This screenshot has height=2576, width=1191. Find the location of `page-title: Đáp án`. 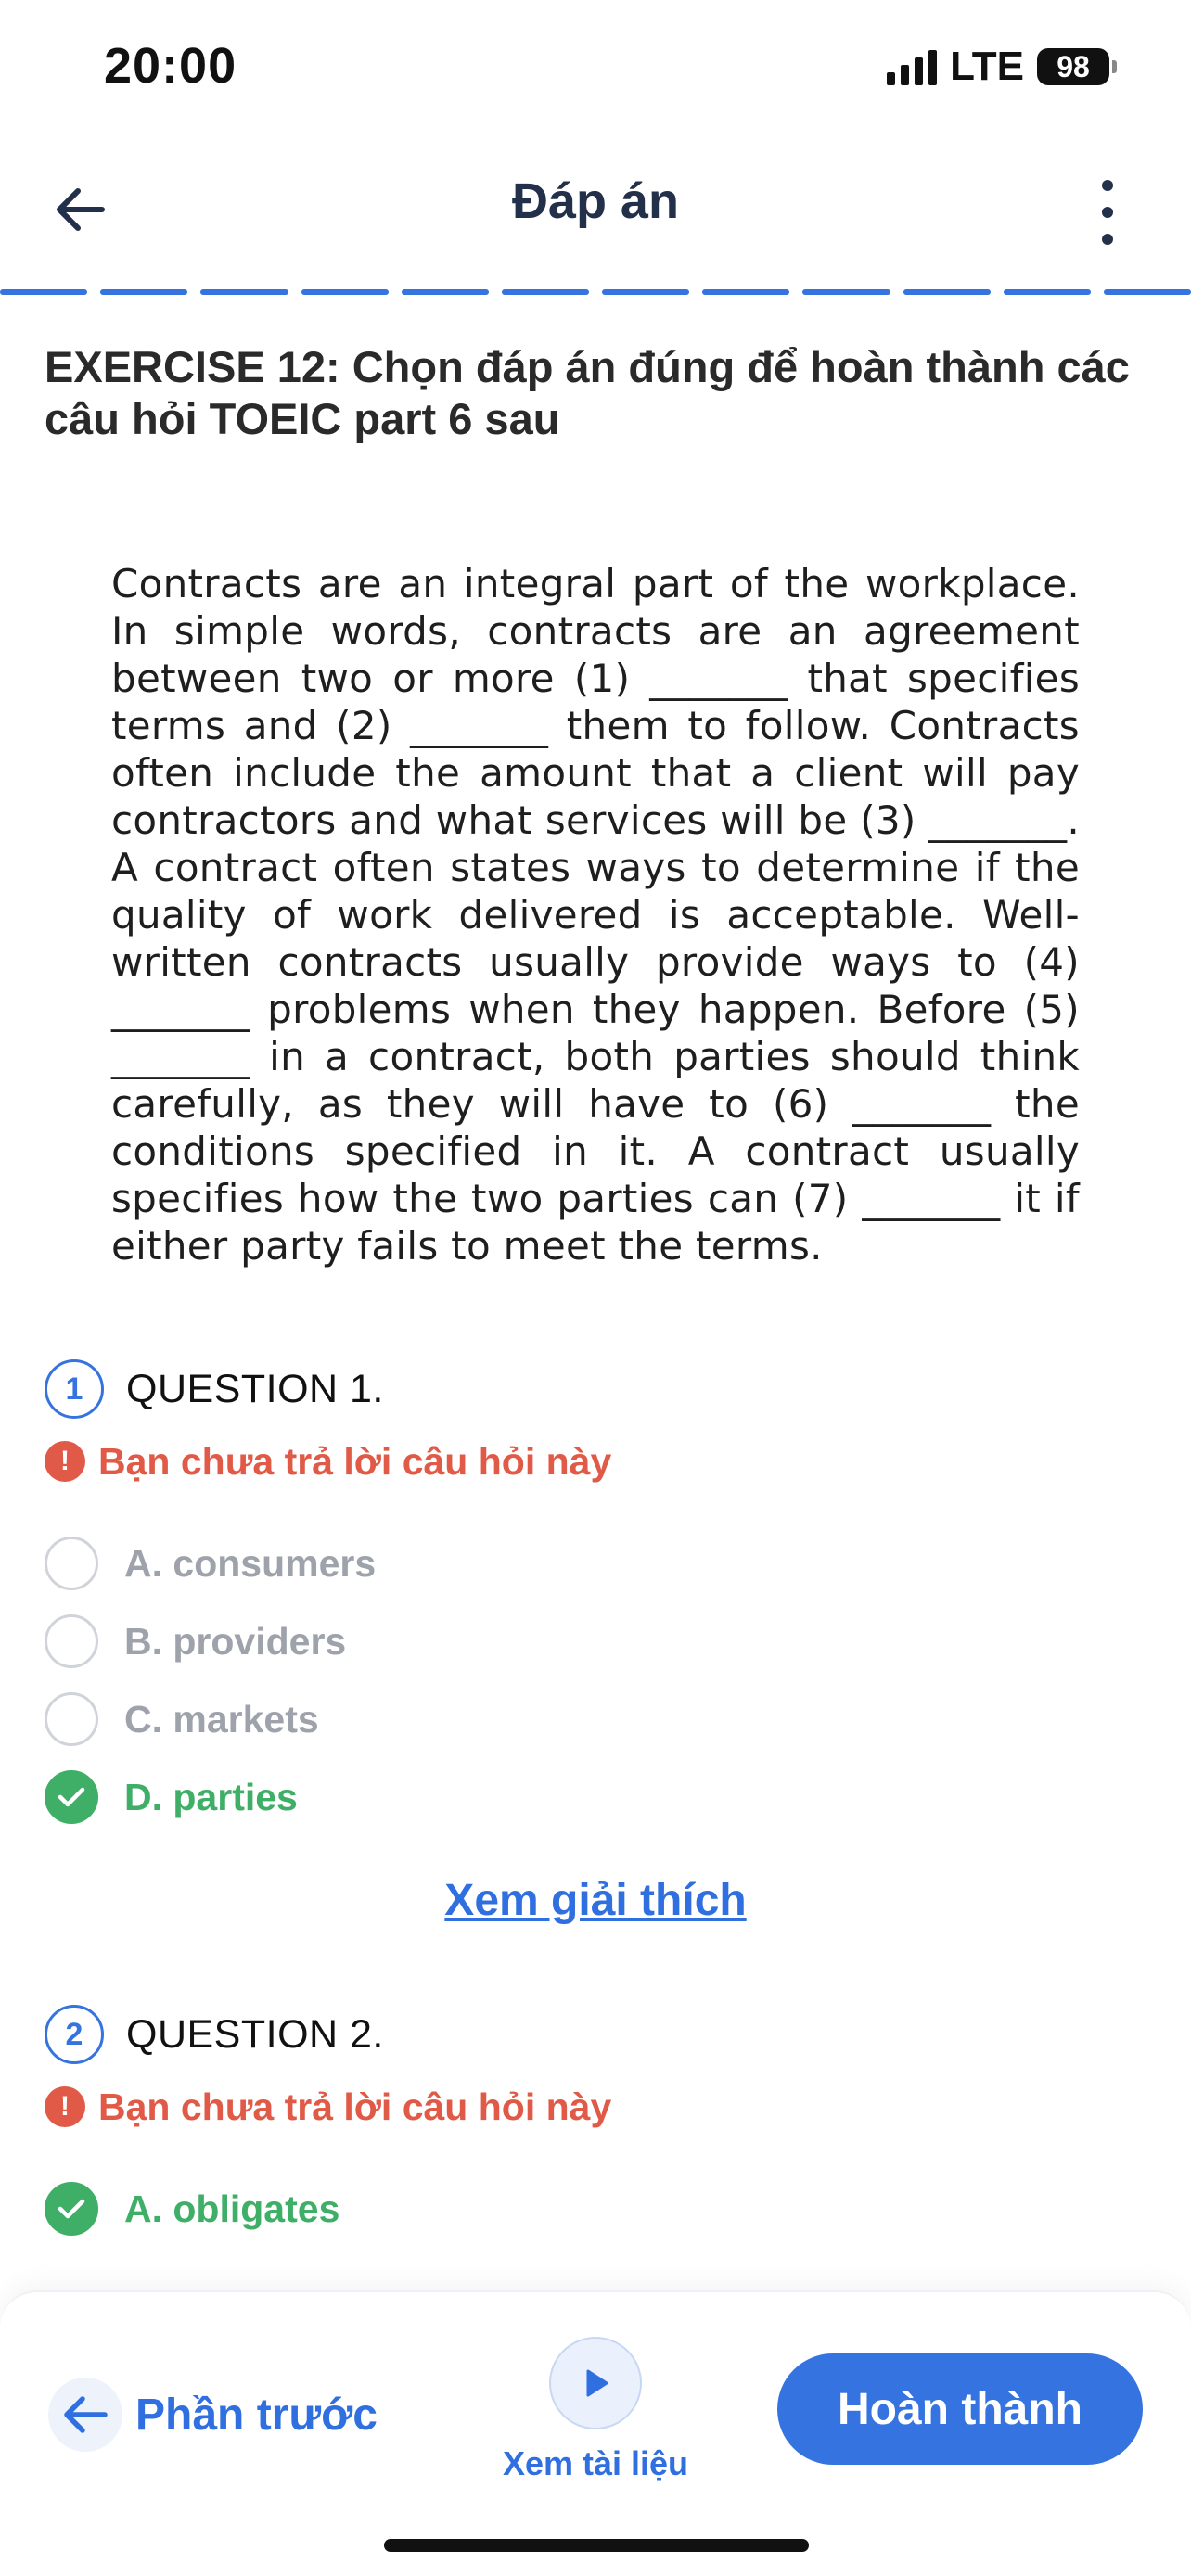

page-title: Đáp án is located at coordinates (595, 201).